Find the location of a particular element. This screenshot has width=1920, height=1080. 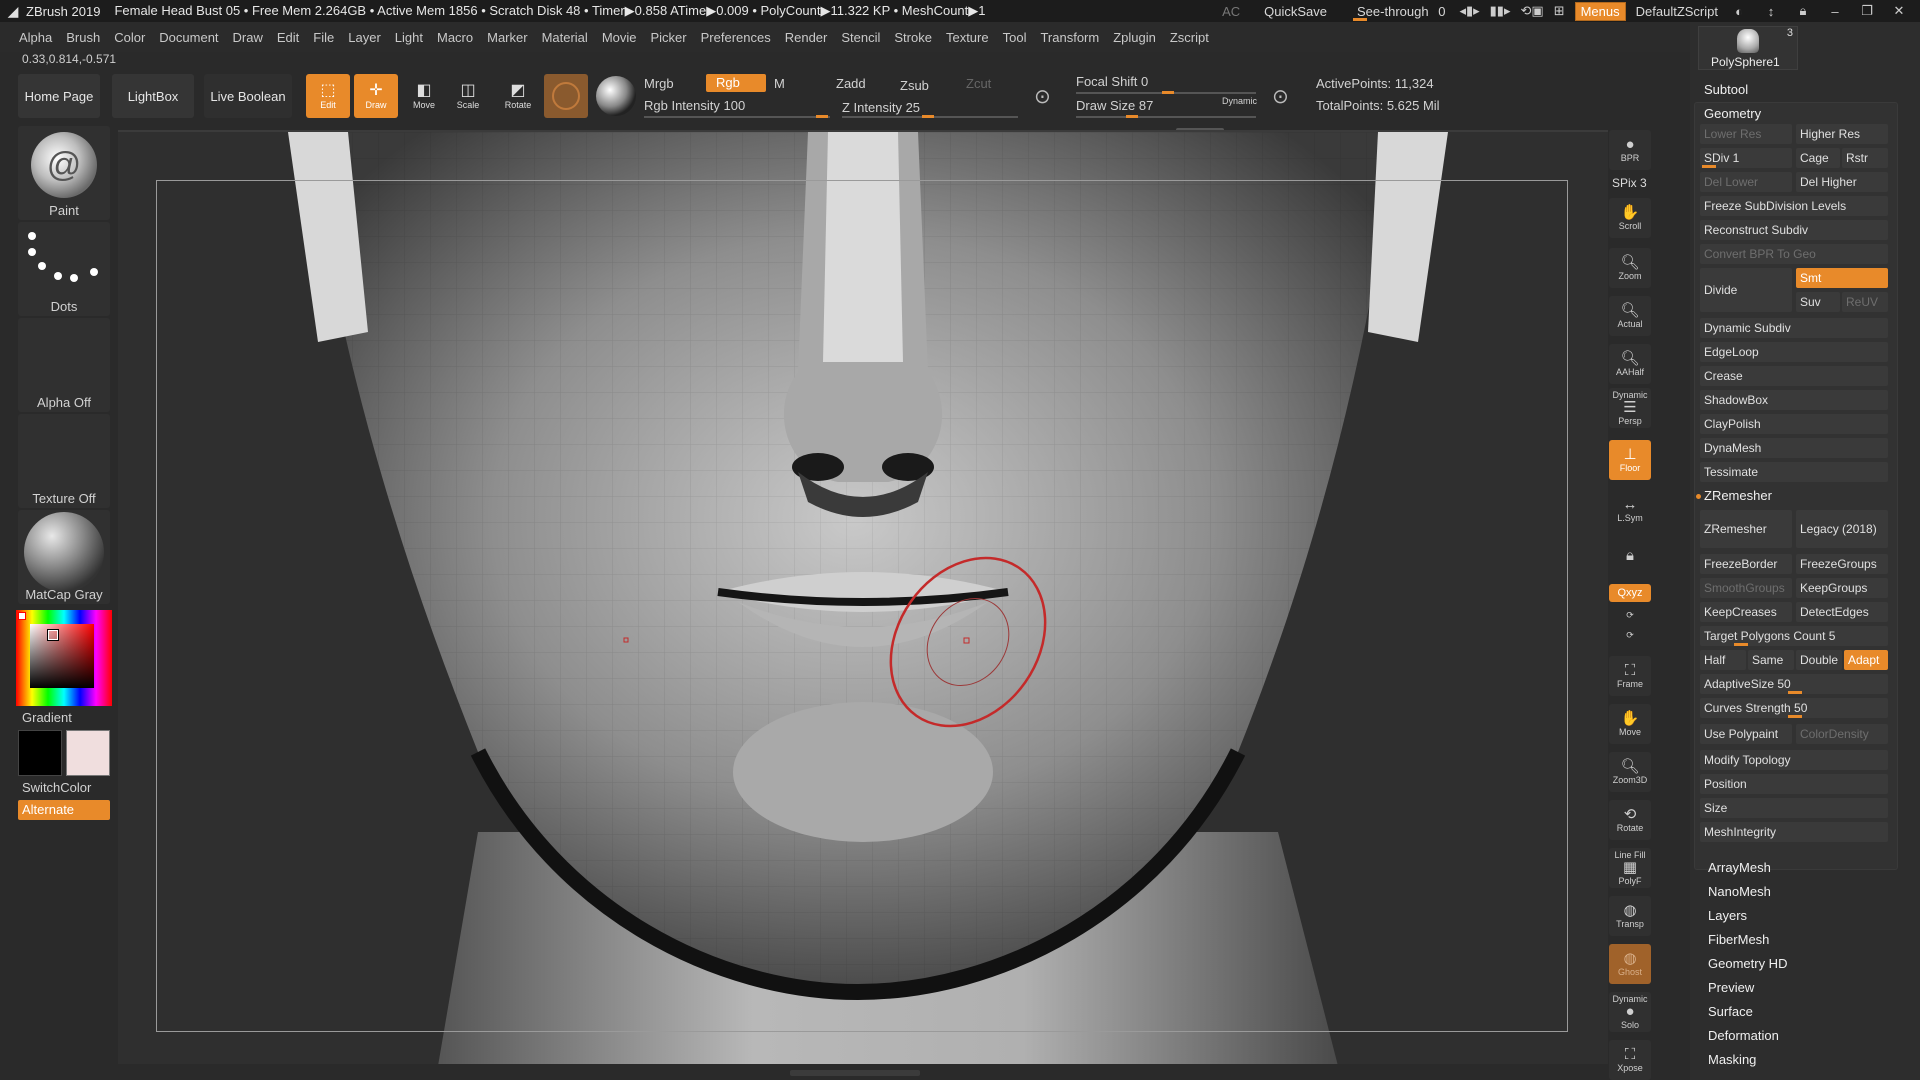

switchcolor-button: SwitchColor is located at coordinates (56, 787).